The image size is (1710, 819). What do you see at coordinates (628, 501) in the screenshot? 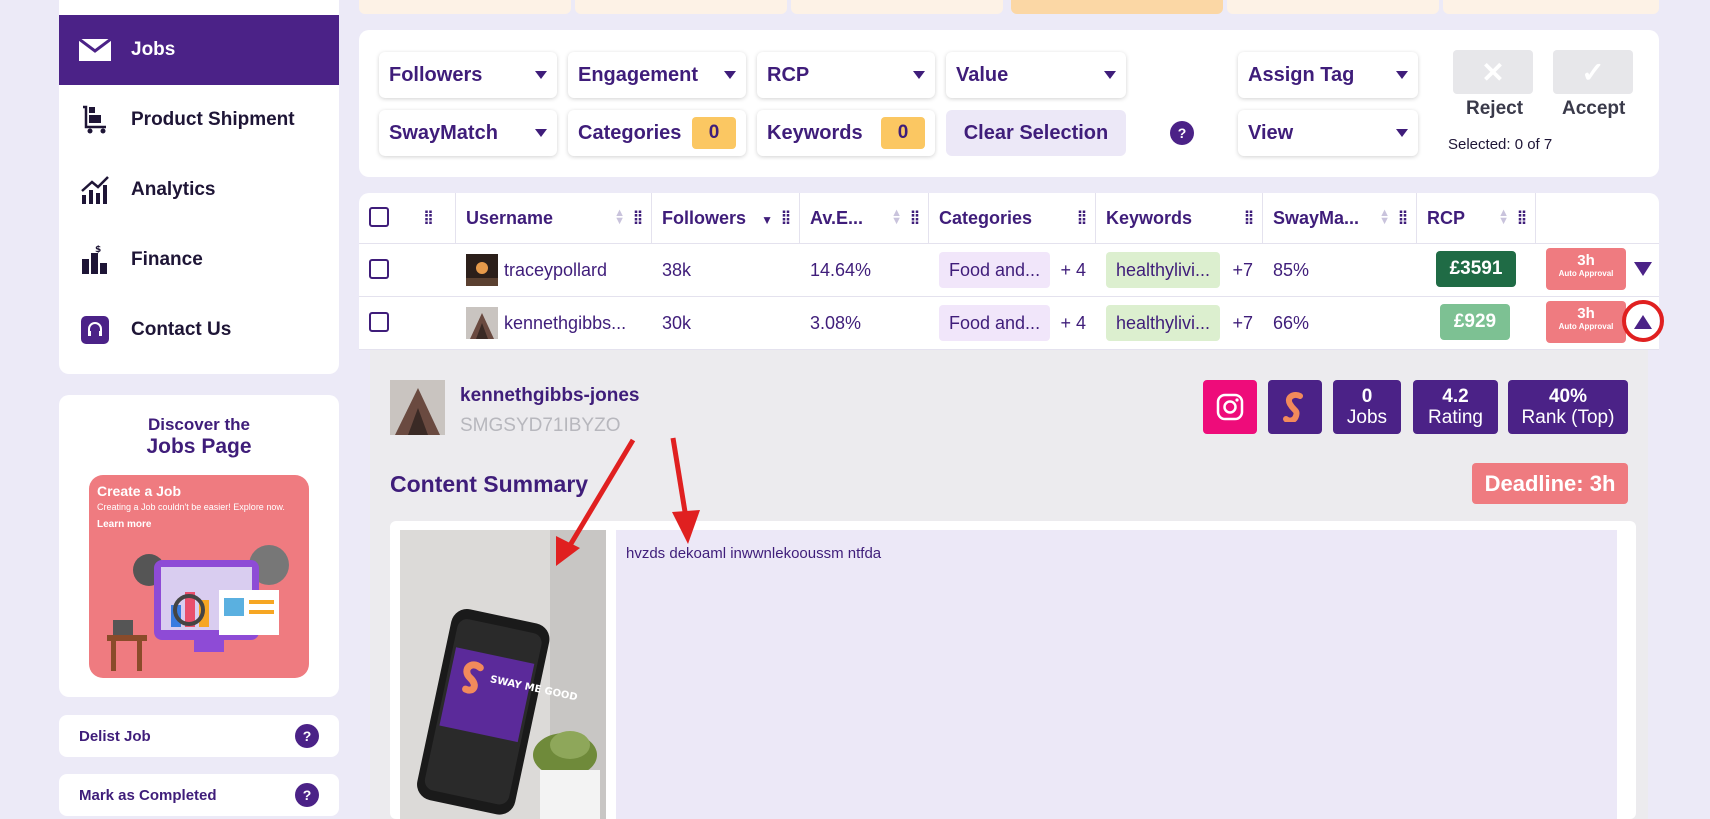
I see `annotation-arrows` at bounding box center [628, 501].